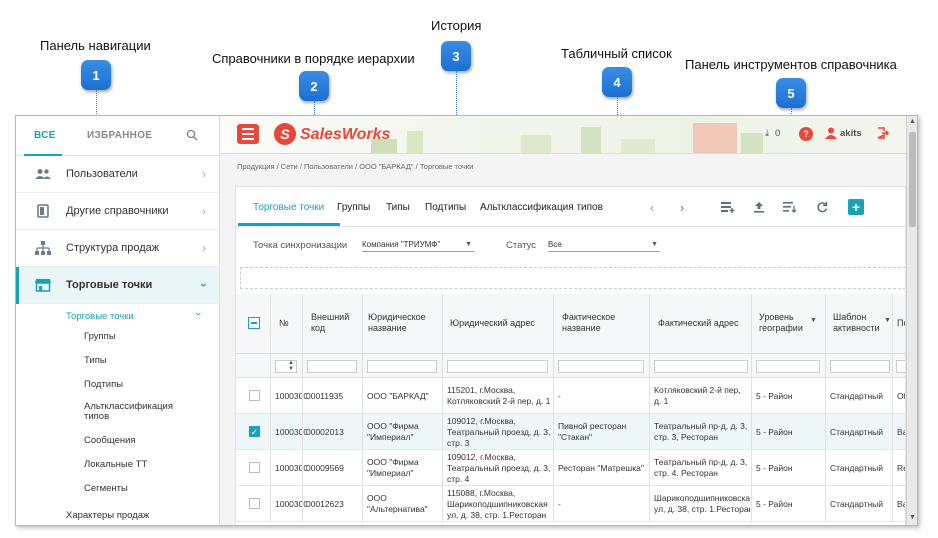  Describe the element at coordinates (288, 207) in the screenshot. I see `tab-trade-points: Торговые точки` at that location.